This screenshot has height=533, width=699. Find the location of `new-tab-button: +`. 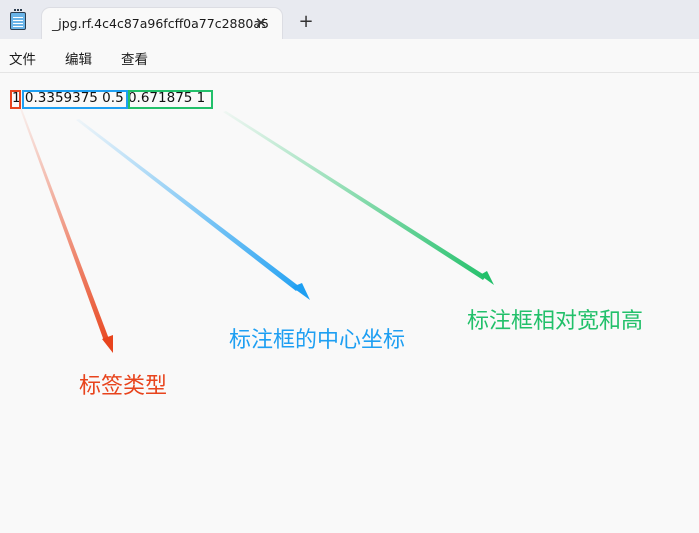

new-tab-button: + is located at coordinates (306, 23).